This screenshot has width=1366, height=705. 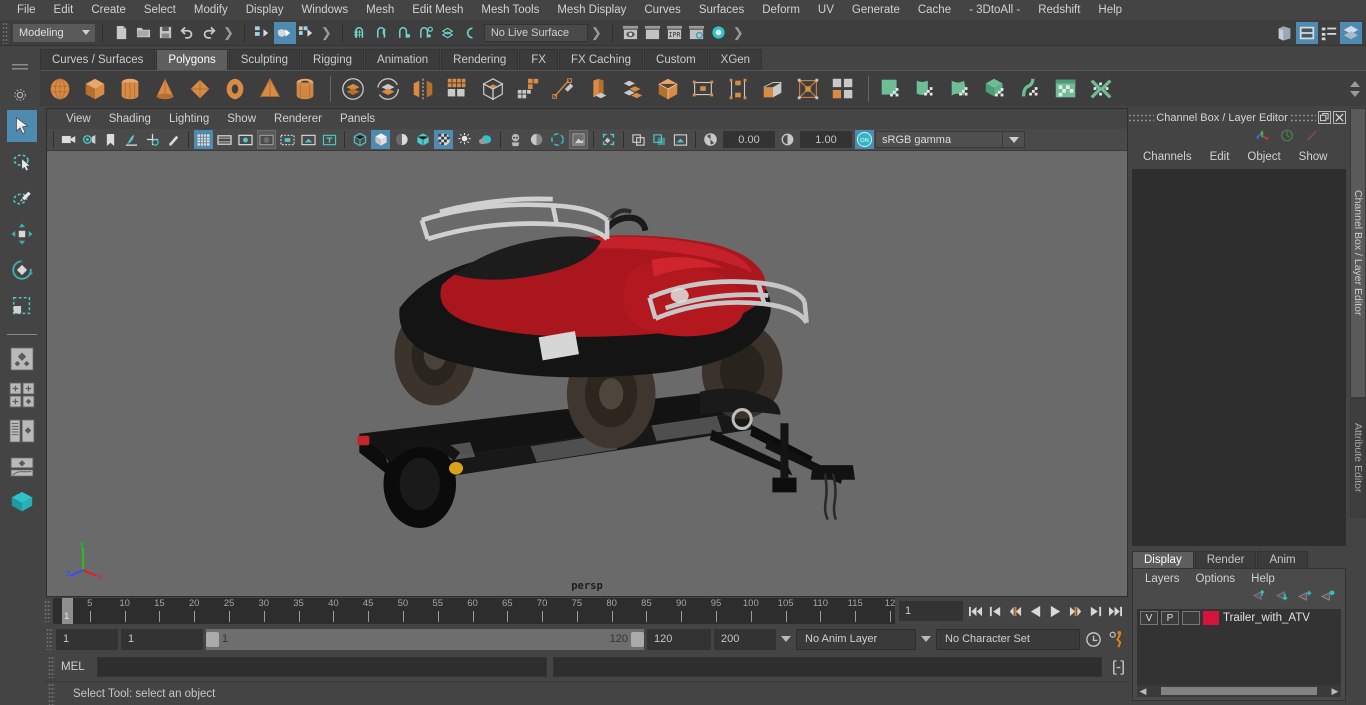 I want to click on layer-shading-toggle, so click(x=1191, y=618).